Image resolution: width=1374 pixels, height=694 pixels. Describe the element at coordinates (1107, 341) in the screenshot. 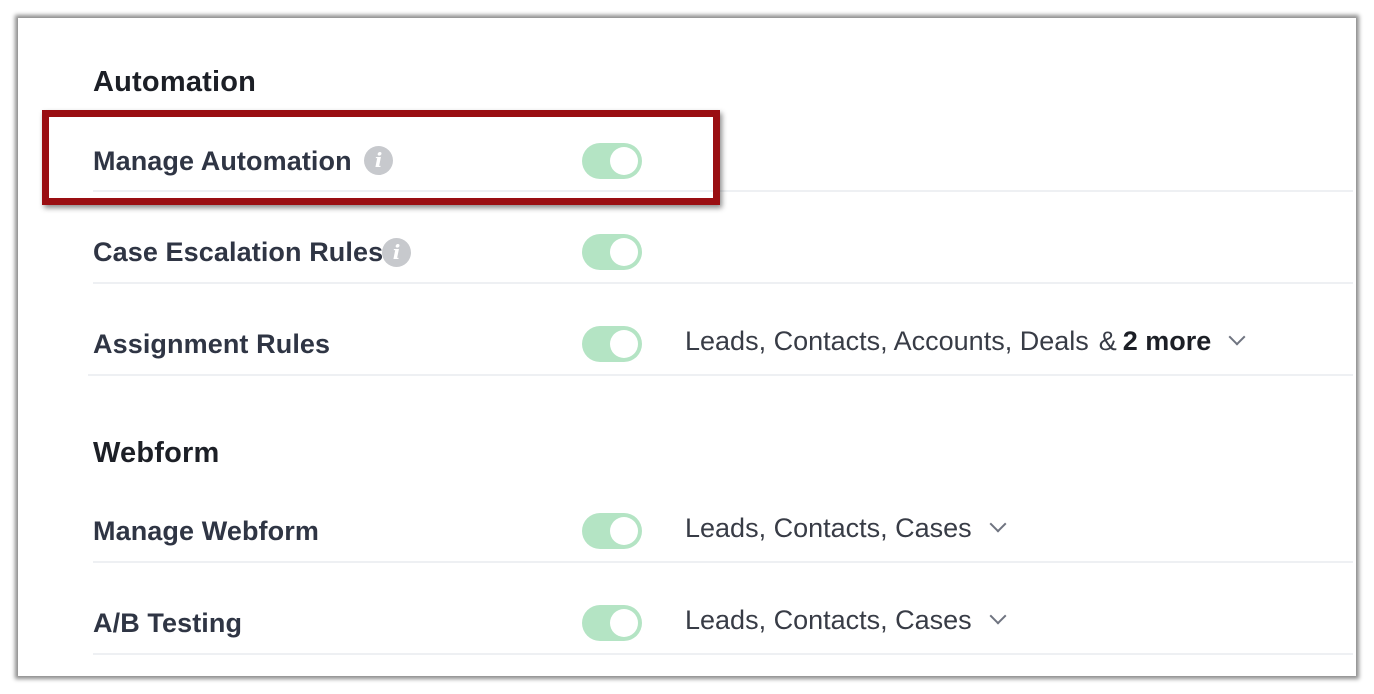

I see `ampersand: &` at that location.